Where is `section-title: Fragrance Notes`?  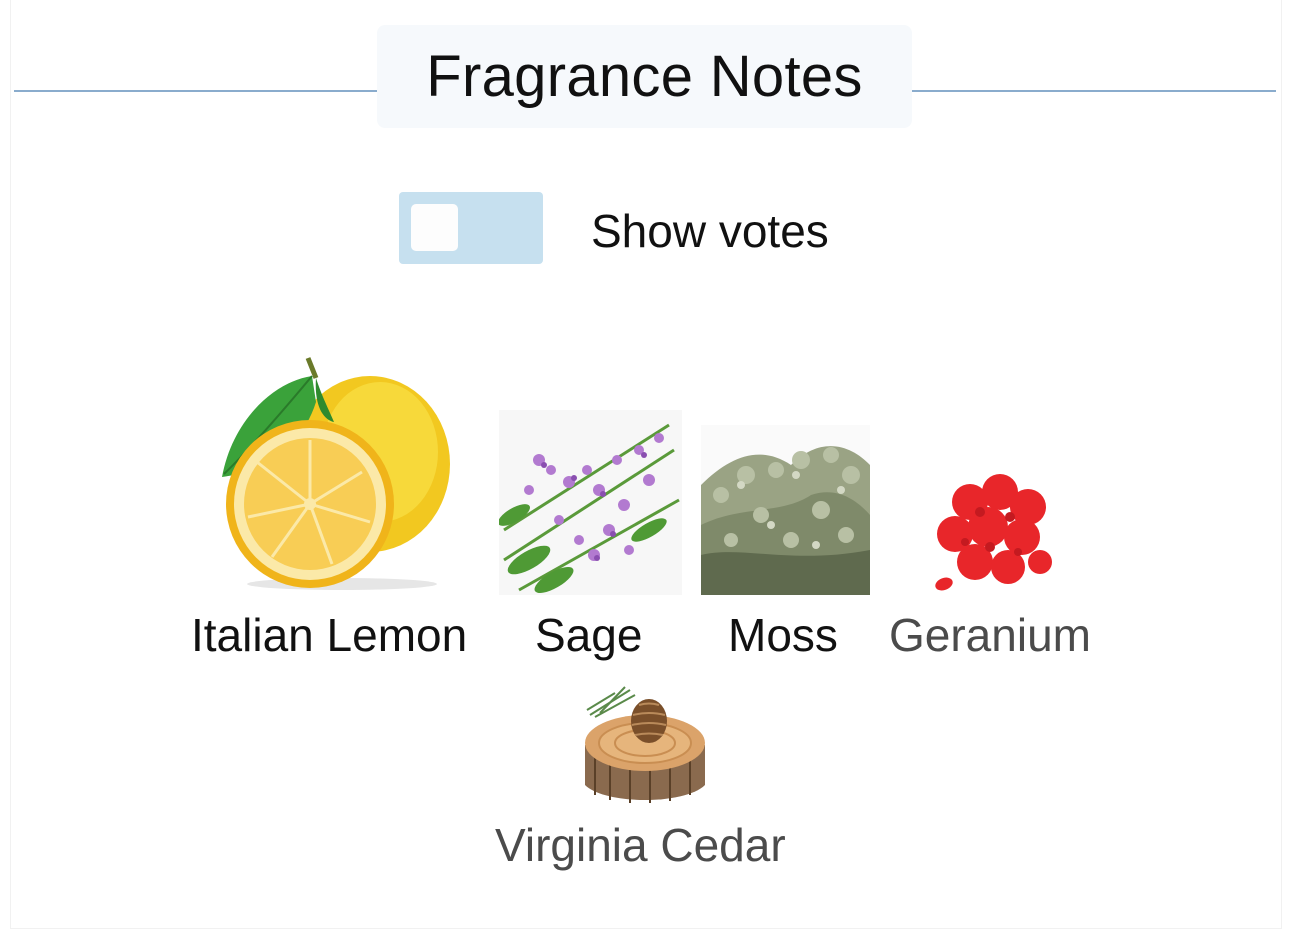
section-title: Fragrance Notes is located at coordinates (644, 76).